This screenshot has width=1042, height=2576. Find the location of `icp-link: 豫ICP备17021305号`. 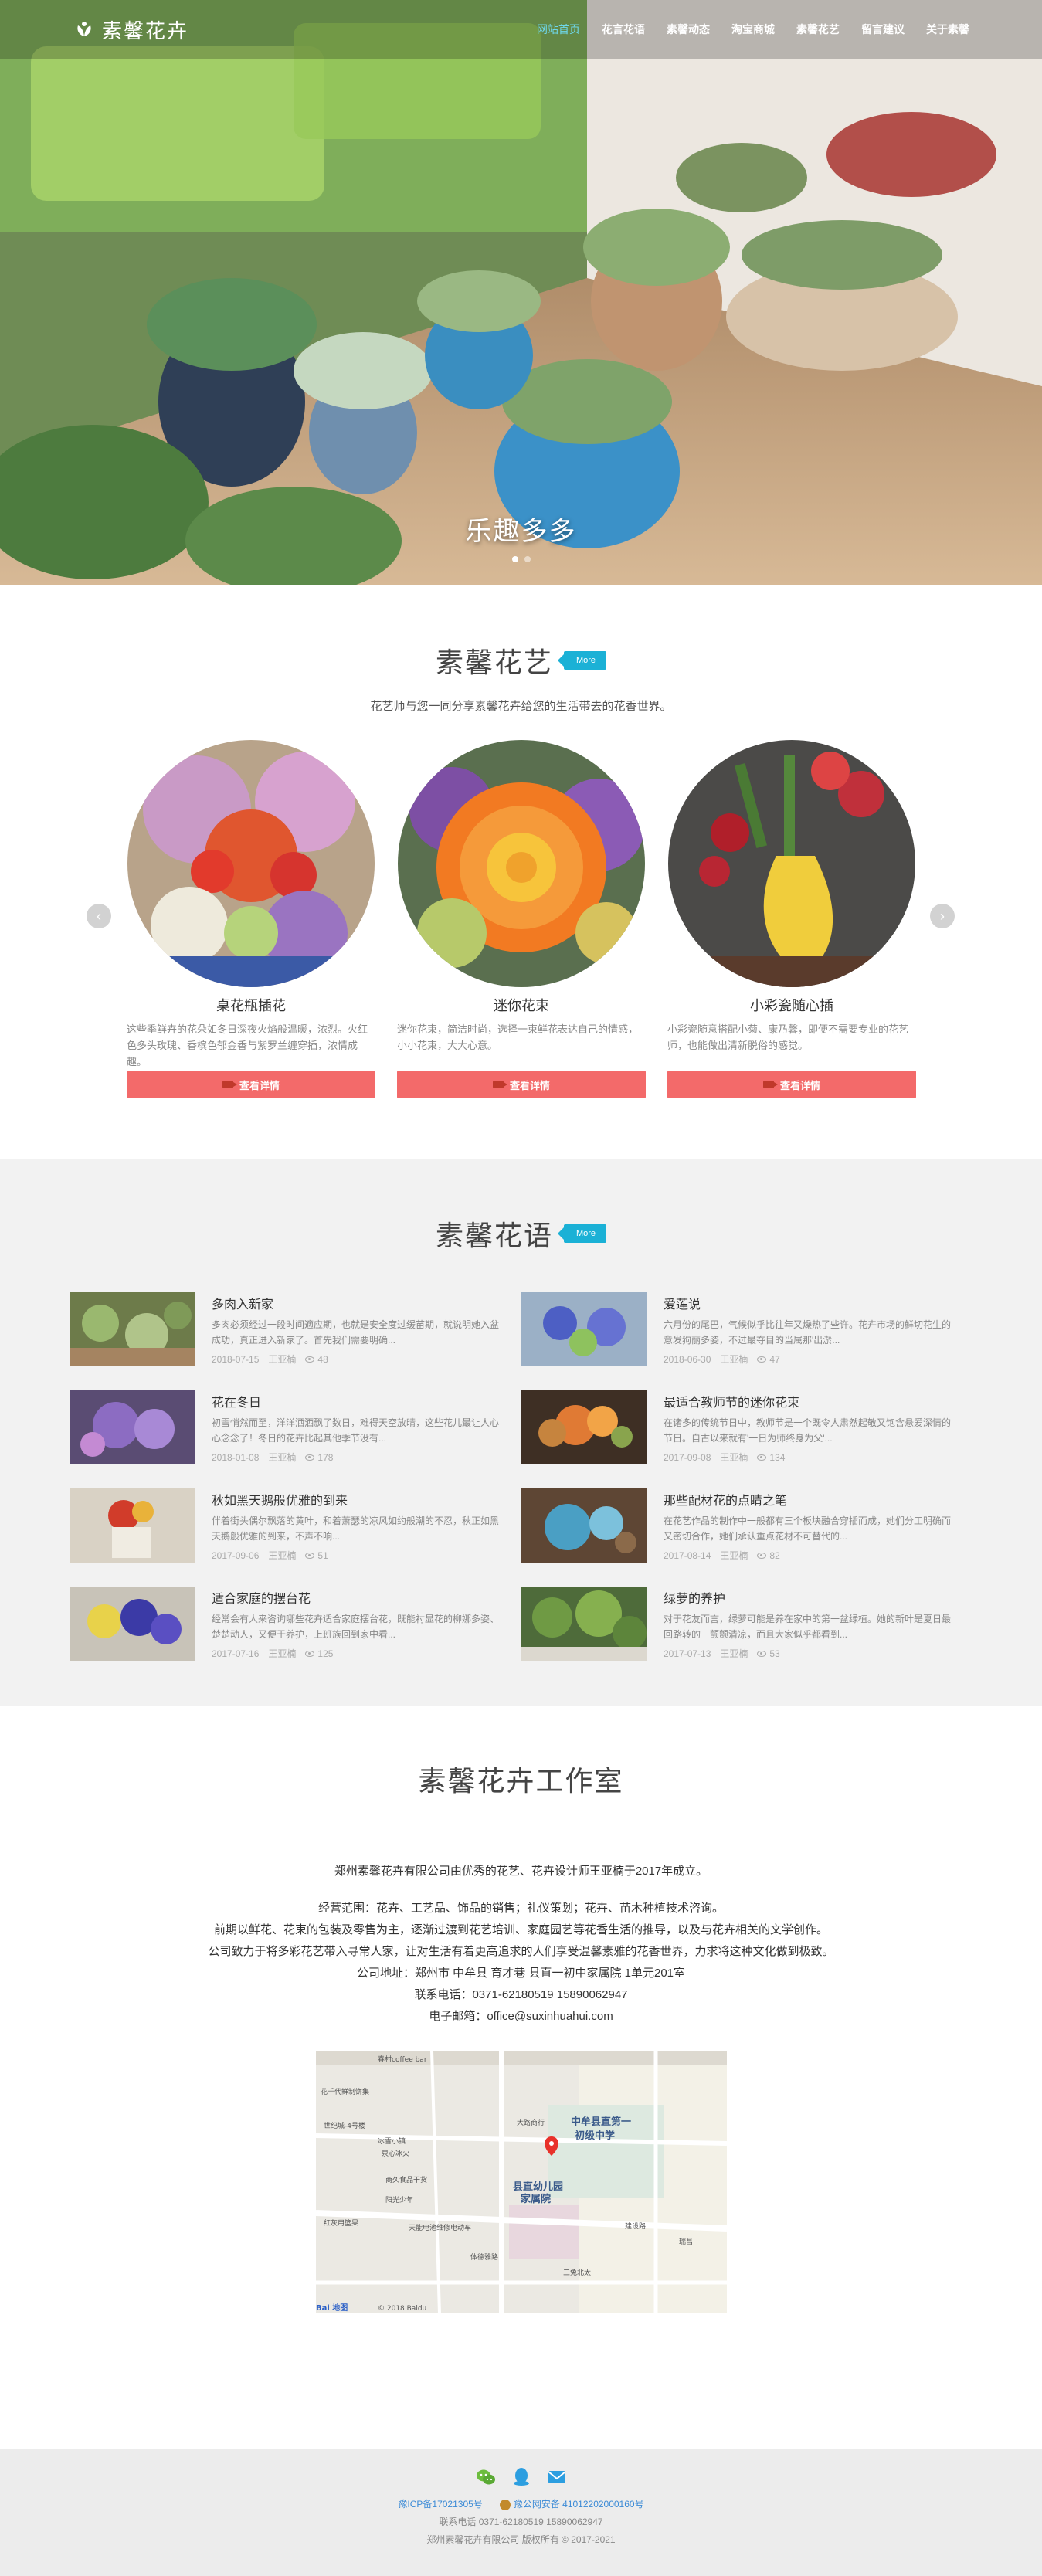

icp-link: 豫ICP备17021305号 is located at coordinates (440, 2503).